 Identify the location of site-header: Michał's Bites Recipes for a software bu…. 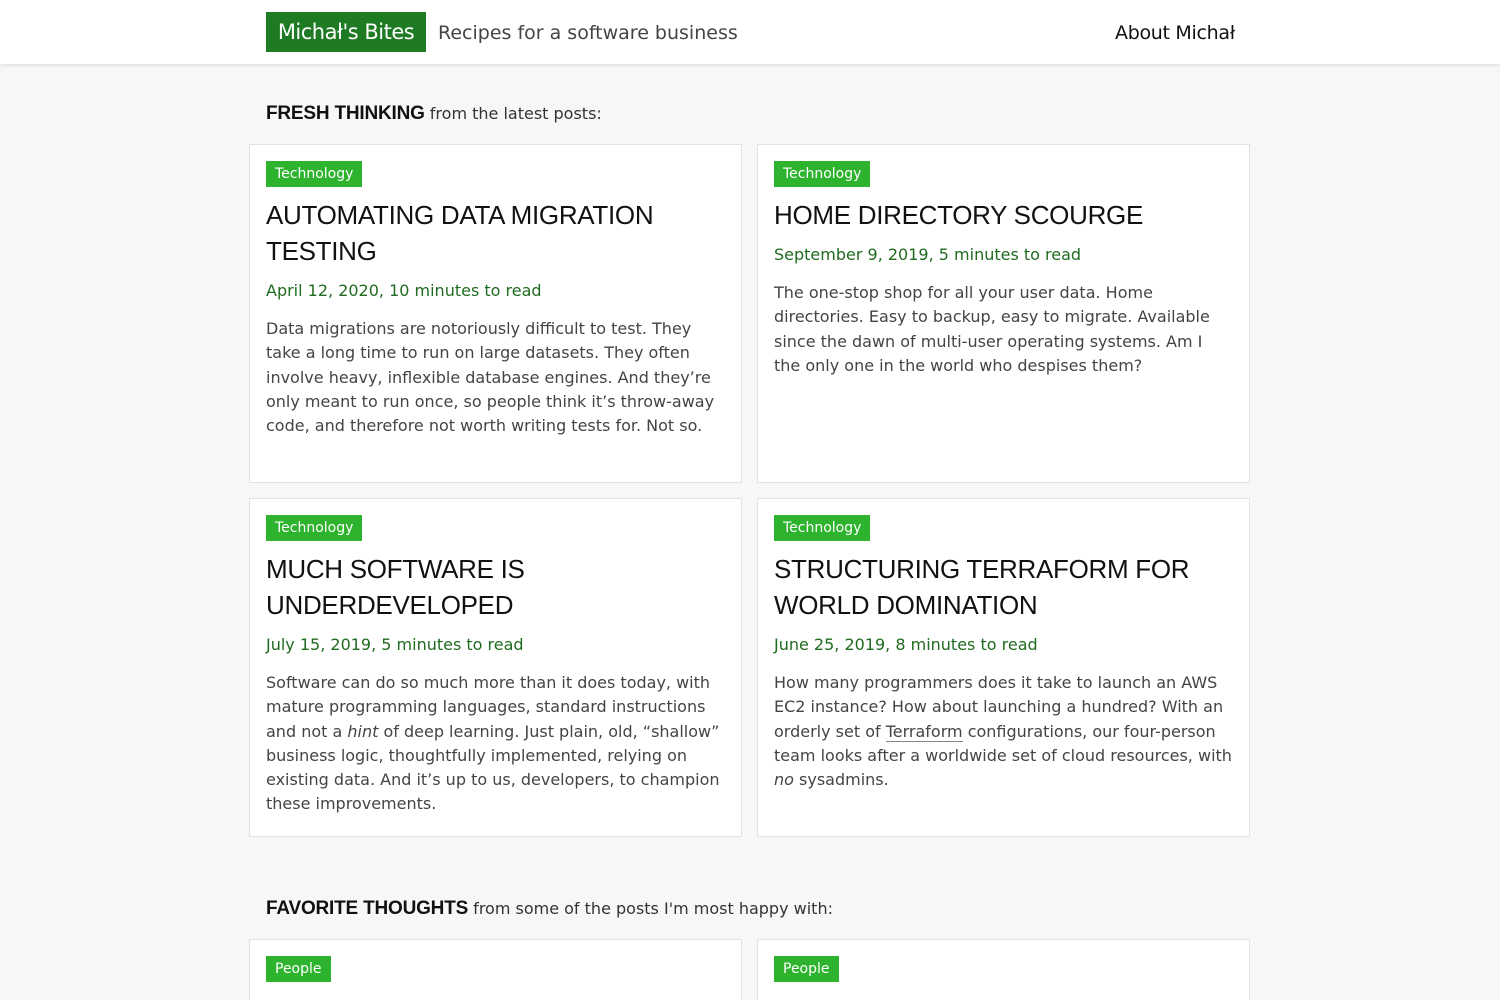
(750, 32).